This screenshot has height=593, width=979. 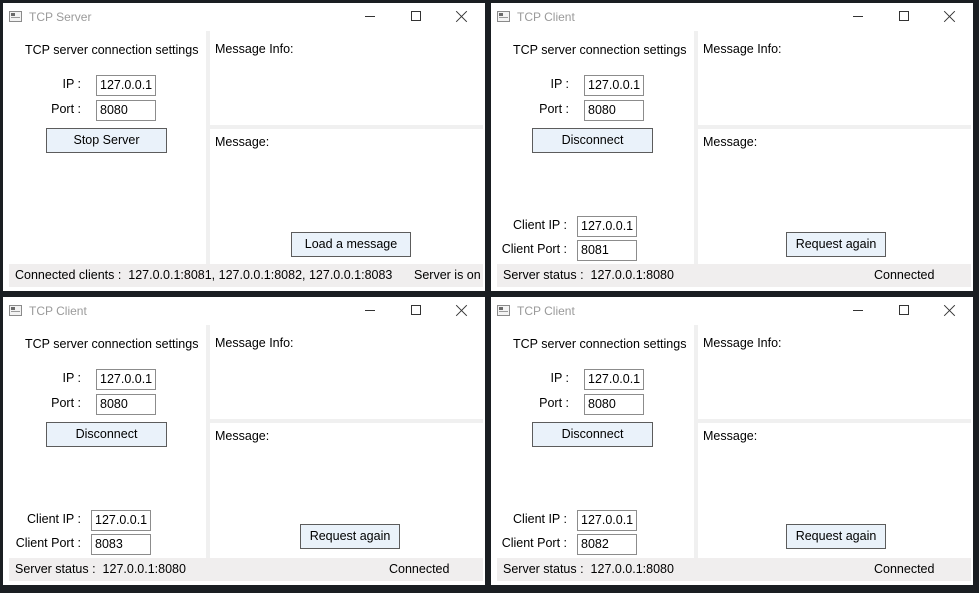 I want to click on window-title: TCP Server, so click(x=60, y=17).